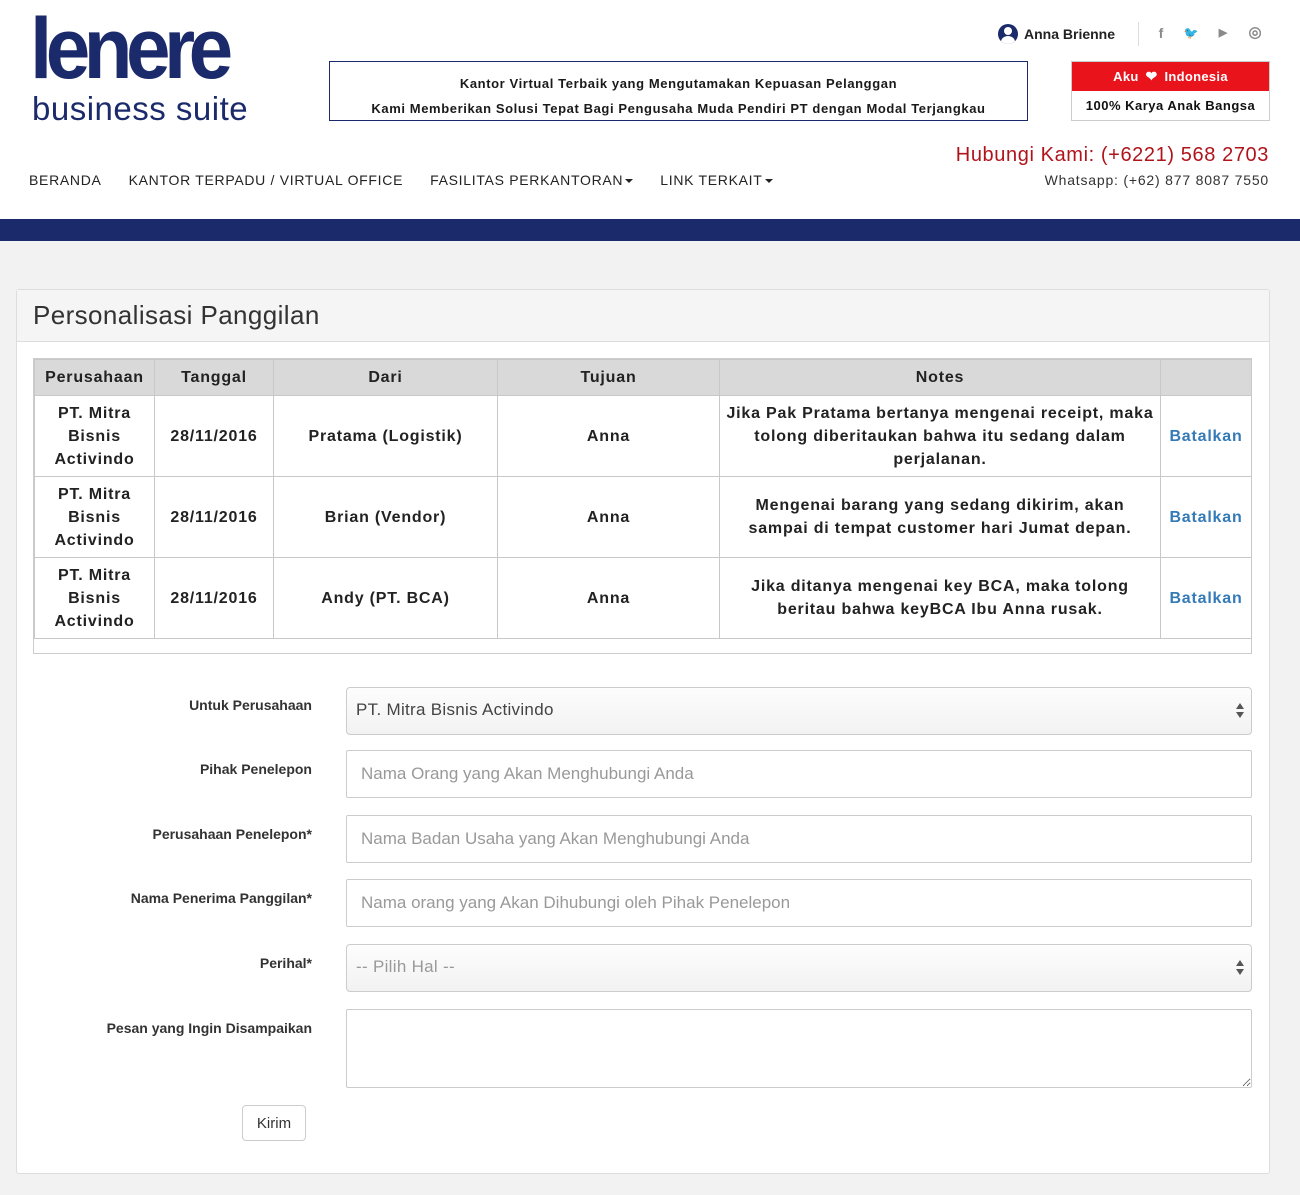 This screenshot has width=1300, height=1195. Describe the element at coordinates (455, 709) in the screenshot. I see `company-select-value: PT. Mitra Bisnis Activindo` at that location.